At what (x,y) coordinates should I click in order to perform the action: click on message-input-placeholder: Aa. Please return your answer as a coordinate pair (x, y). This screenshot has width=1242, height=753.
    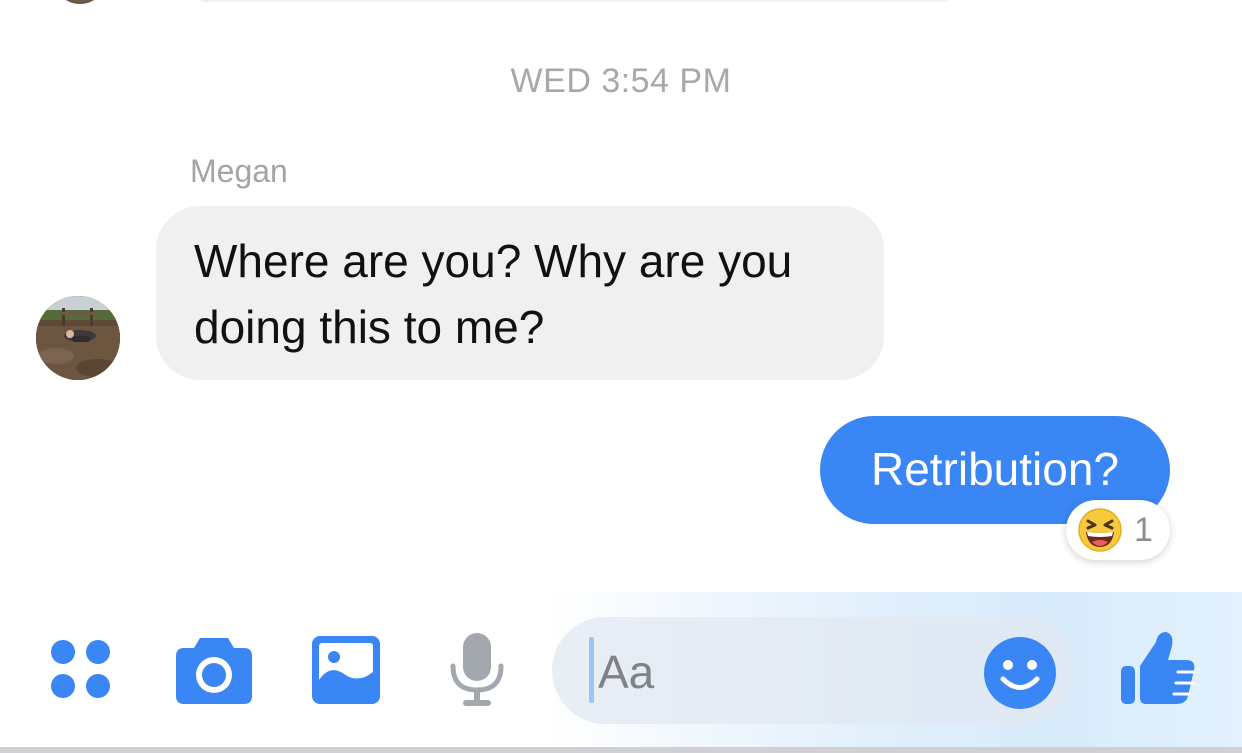
    Looking at the image, I should click on (626, 672).